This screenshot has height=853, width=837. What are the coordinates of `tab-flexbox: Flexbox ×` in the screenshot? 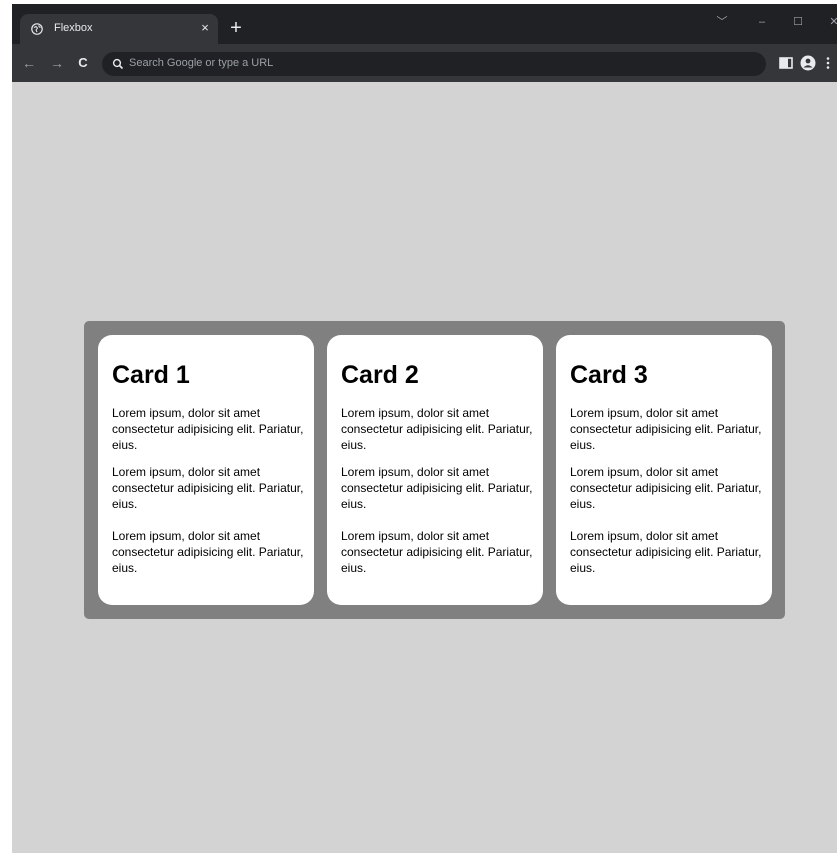 It's located at (119, 29).